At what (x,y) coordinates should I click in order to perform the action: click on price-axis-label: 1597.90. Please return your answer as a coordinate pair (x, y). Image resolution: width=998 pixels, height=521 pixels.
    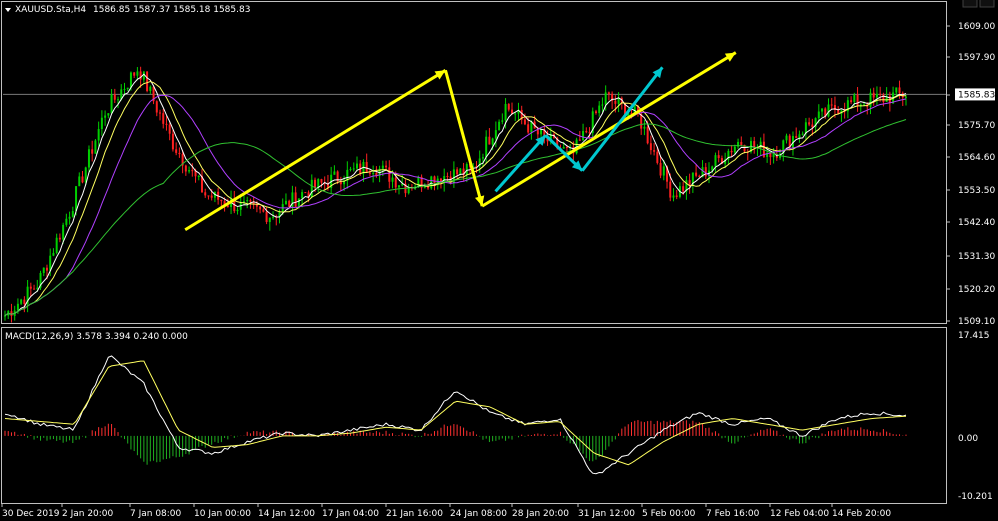
    Looking at the image, I should click on (976, 58).